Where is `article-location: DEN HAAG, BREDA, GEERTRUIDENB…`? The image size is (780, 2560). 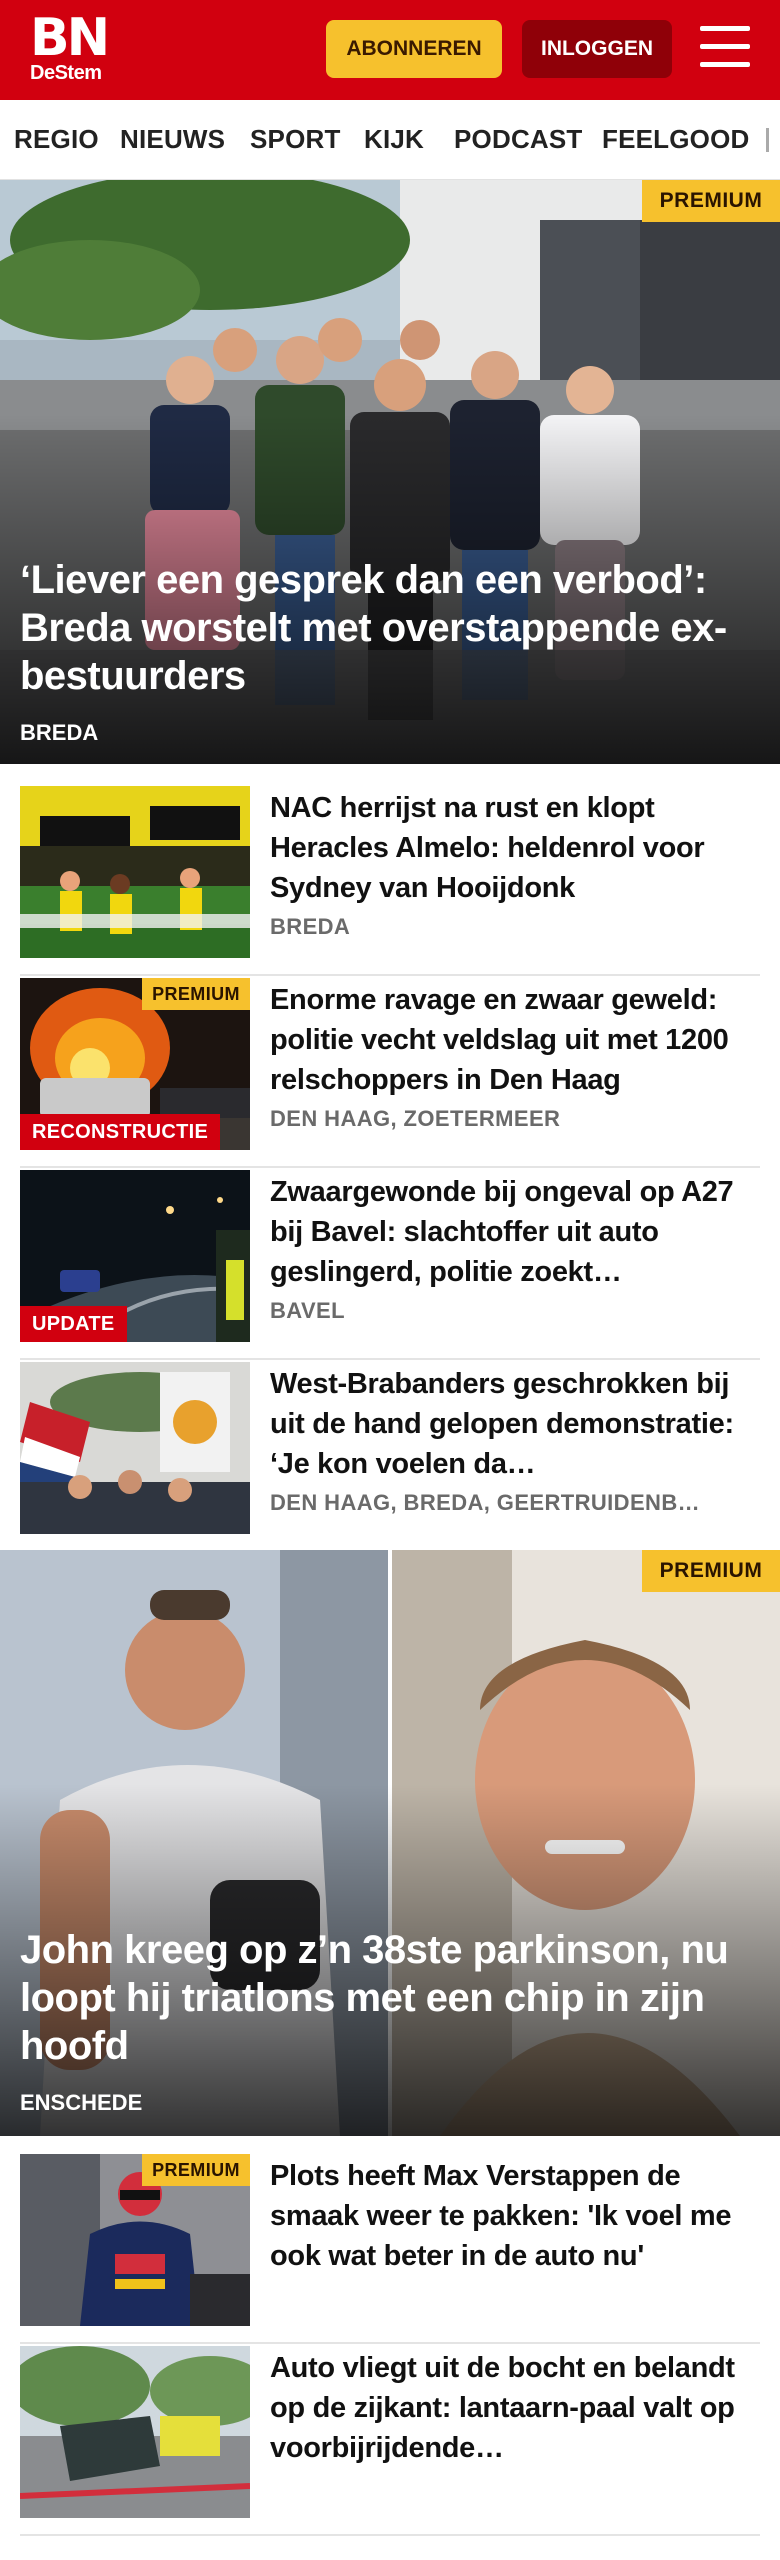 article-location: DEN HAAG, BREDA, GEERTRUIDENB… is located at coordinates (485, 1502).